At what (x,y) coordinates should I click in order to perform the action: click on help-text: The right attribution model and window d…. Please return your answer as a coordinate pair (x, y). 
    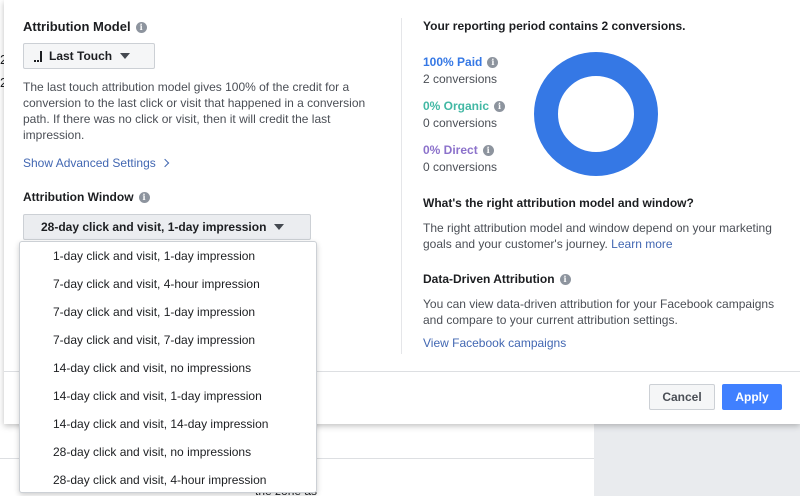
    Looking at the image, I should click on (598, 236).